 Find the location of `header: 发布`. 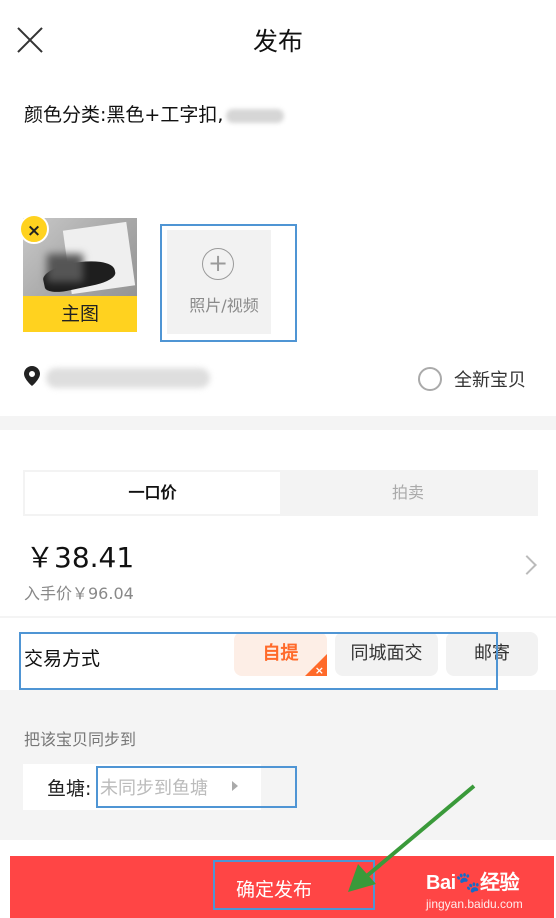

header: 发布 is located at coordinates (278, 40).